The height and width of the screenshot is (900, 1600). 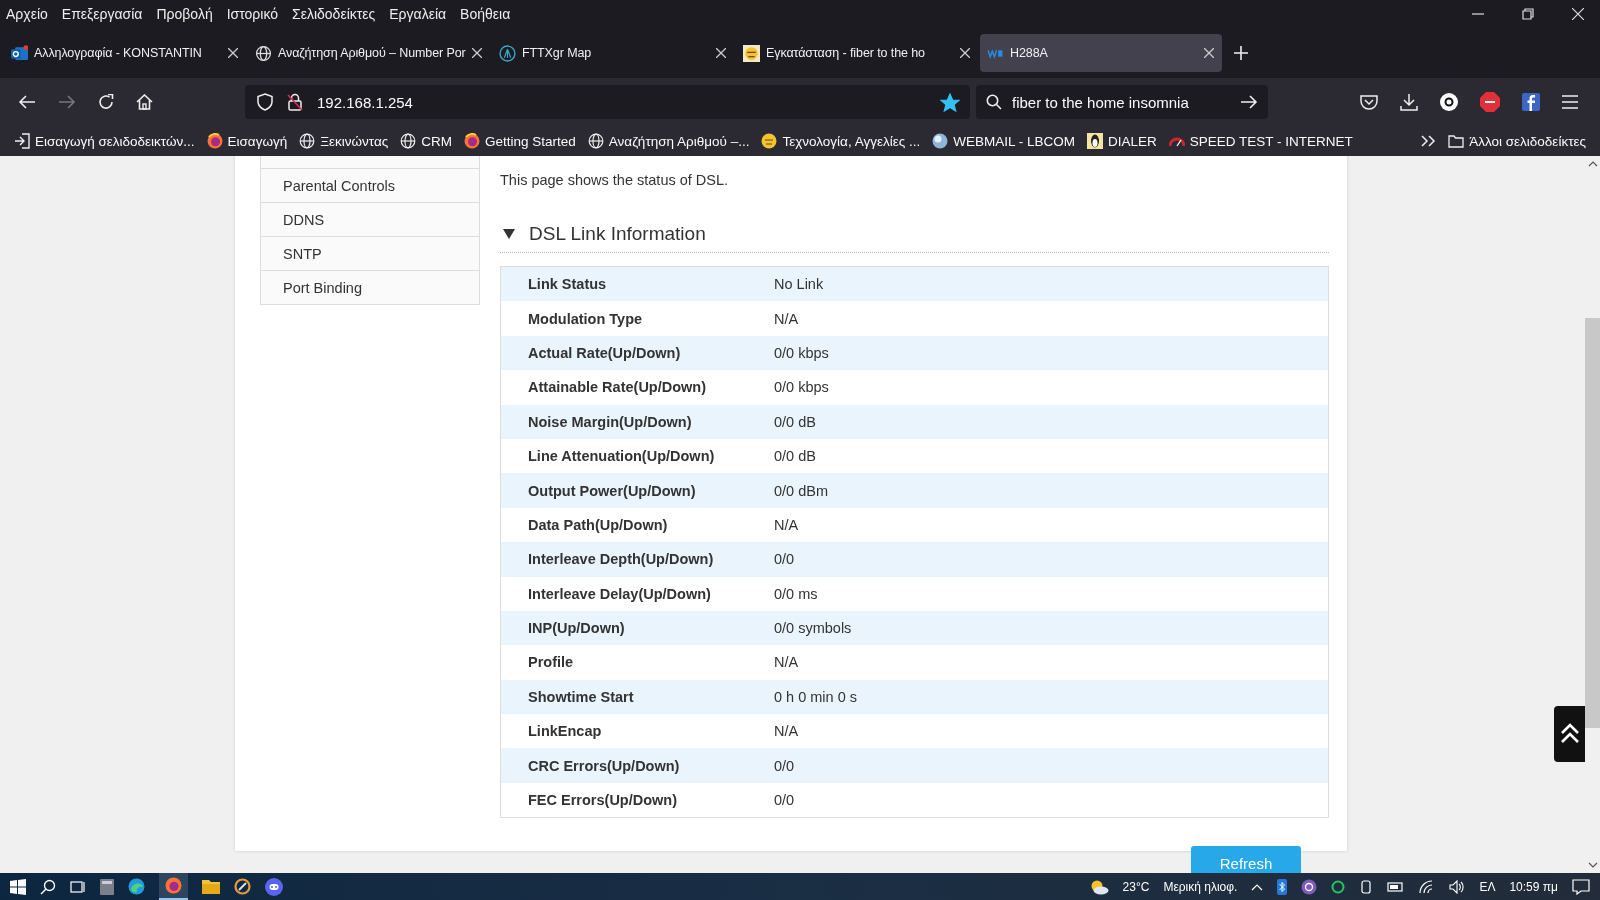 I want to click on row-value: 0 h 0 min 0 s, so click(x=815, y=696).